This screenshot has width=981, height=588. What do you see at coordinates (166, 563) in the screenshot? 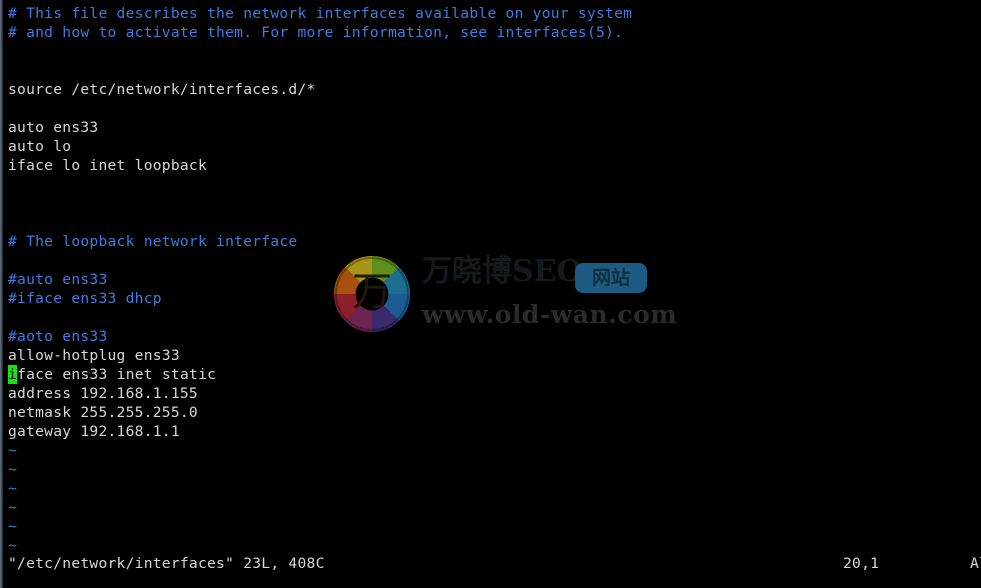
I see `status-file-info: "/etc/network/interfaces" 23L, 408C` at bounding box center [166, 563].